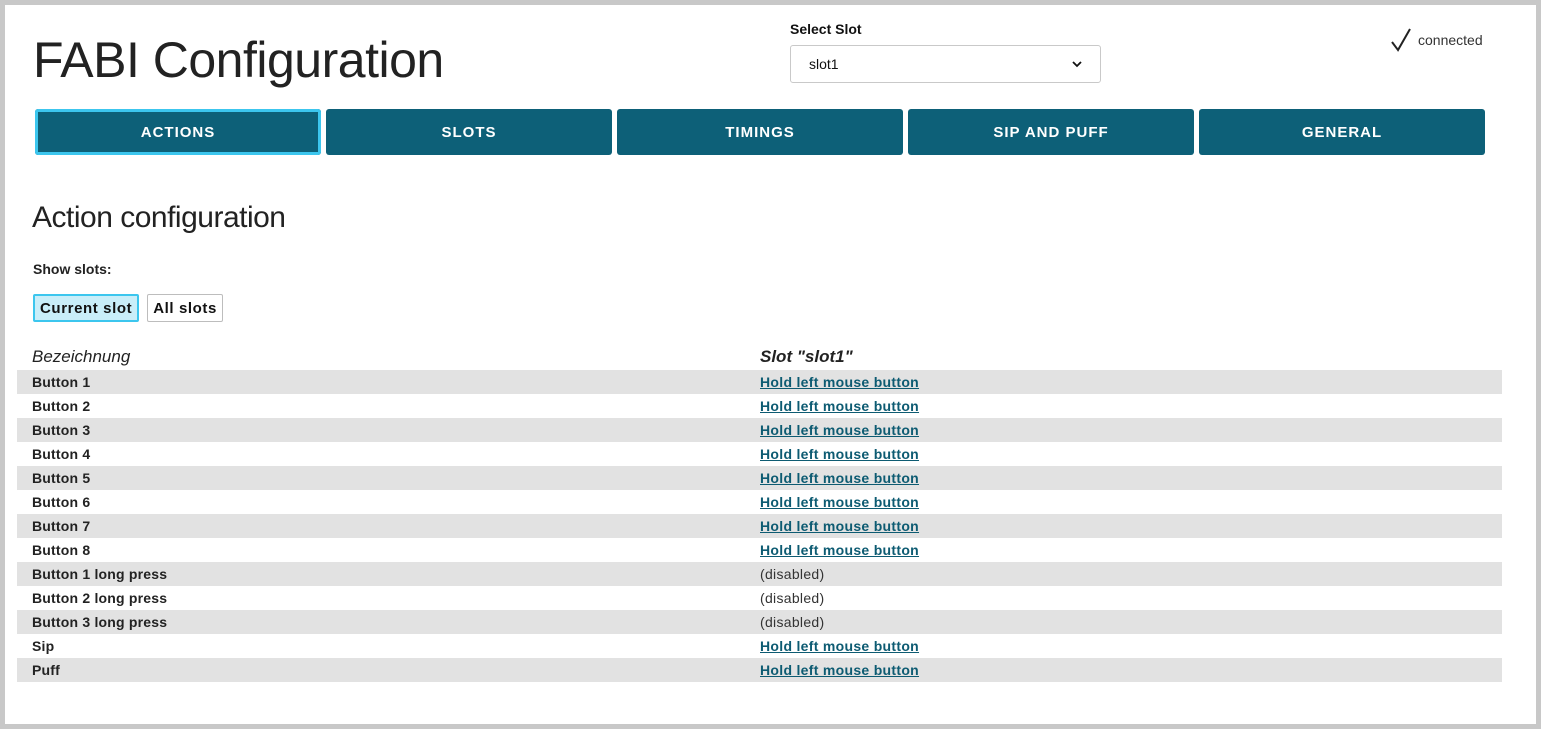  Describe the element at coordinates (43, 646) in the screenshot. I see `row-name: Sip` at that location.